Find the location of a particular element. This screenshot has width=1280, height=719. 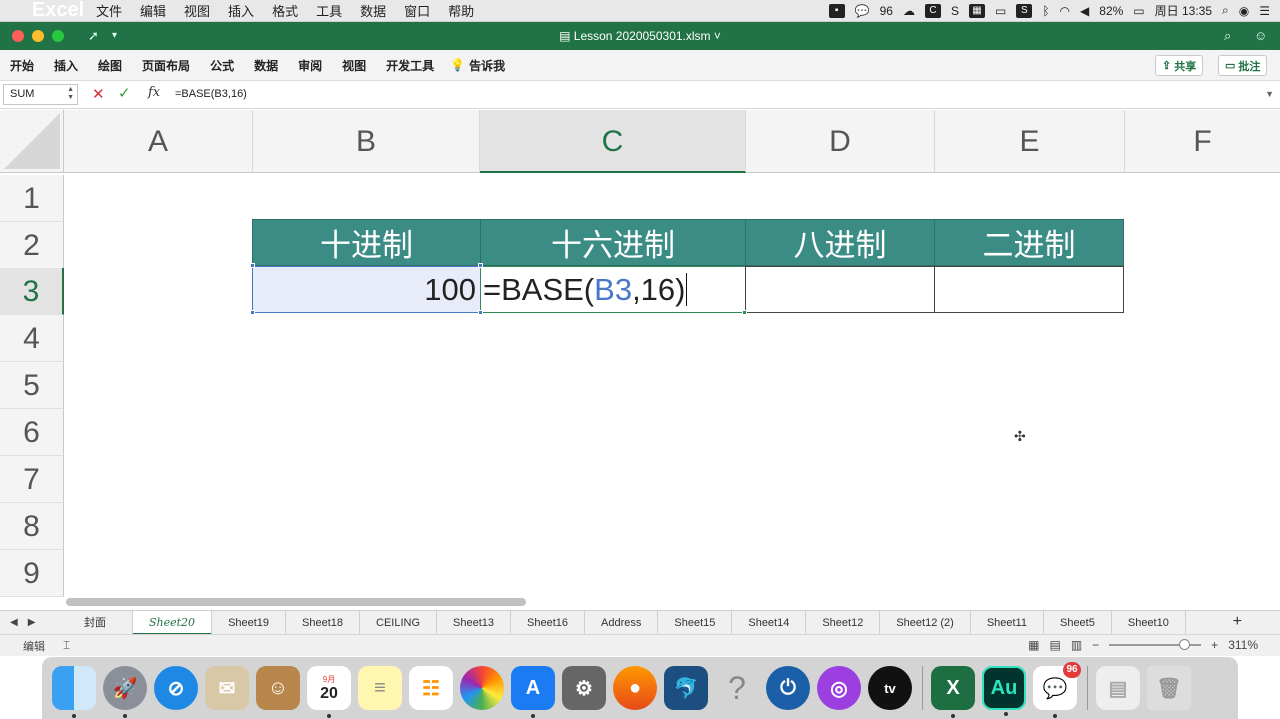

sheet-tab: Sheet16 is located at coordinates (548, 622).